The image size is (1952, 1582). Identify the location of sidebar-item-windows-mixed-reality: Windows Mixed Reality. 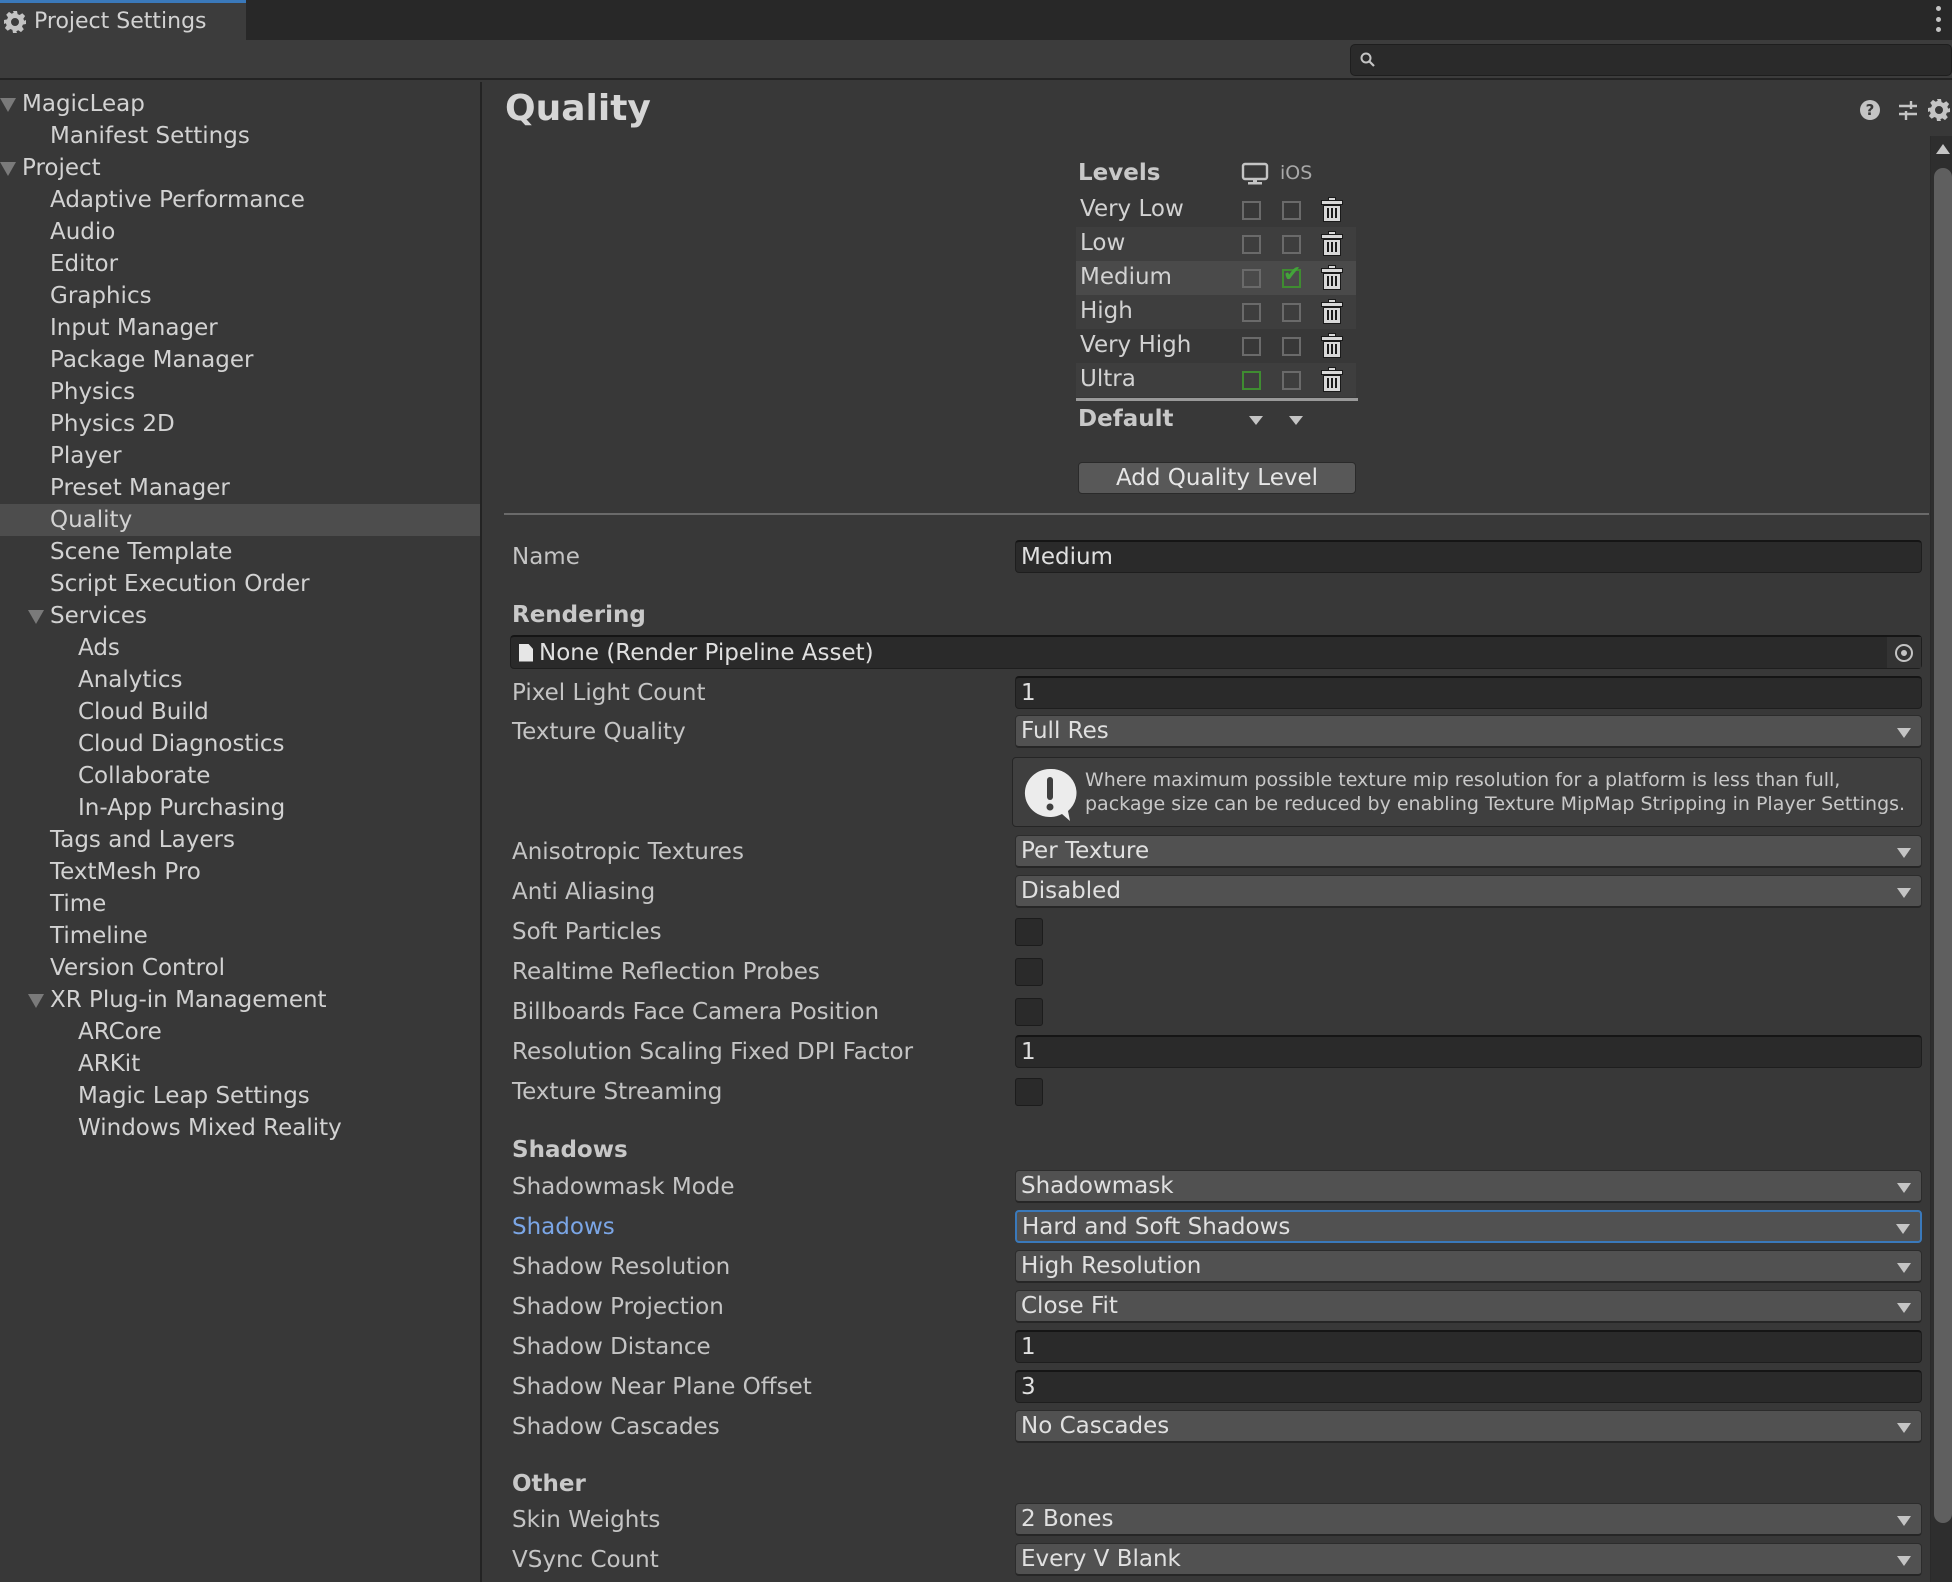
(240, 1128).